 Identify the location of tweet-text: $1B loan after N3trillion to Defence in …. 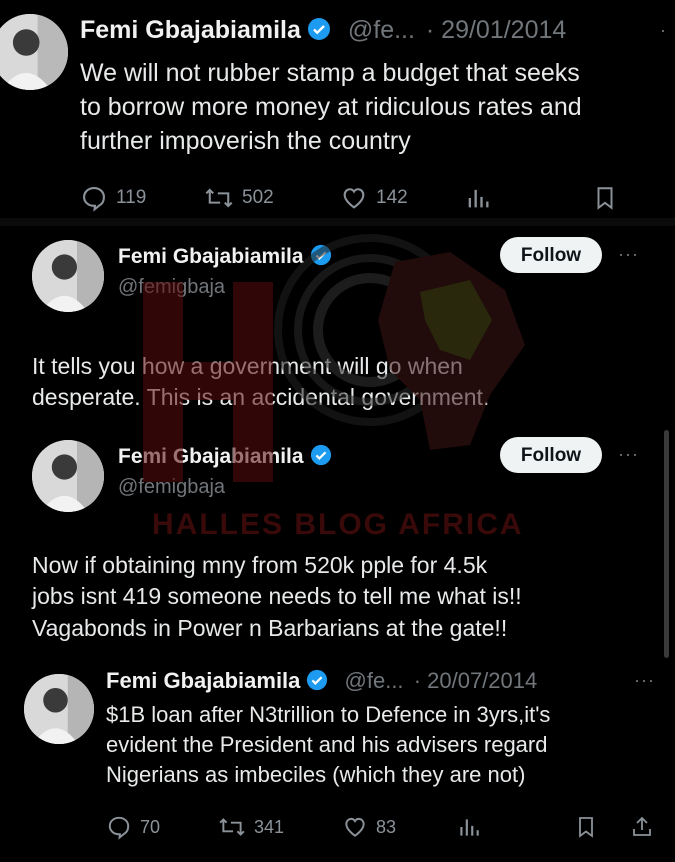
(328, 744).